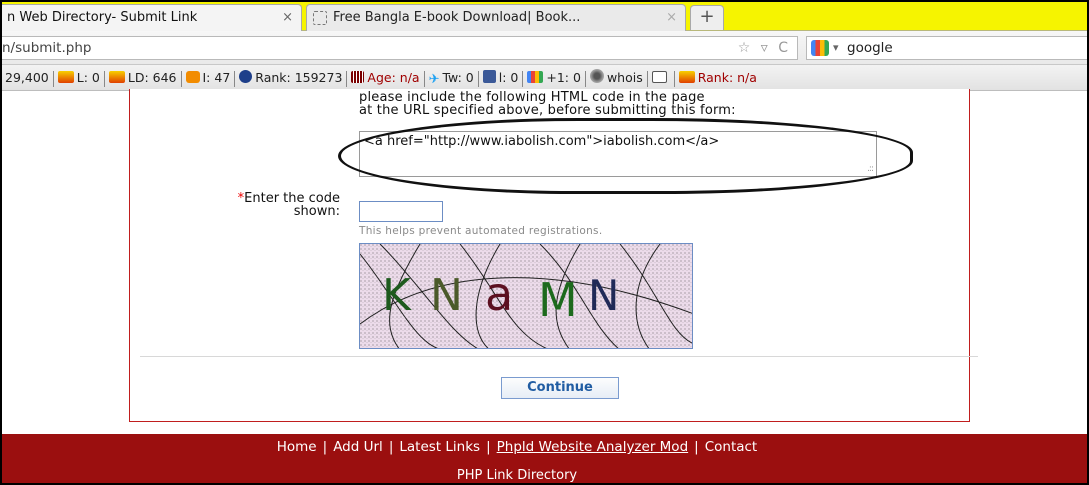  What do you see at coordinates (246, 76) in the screenshot?
I see `globe-icon` at bounding box center [246, 76].